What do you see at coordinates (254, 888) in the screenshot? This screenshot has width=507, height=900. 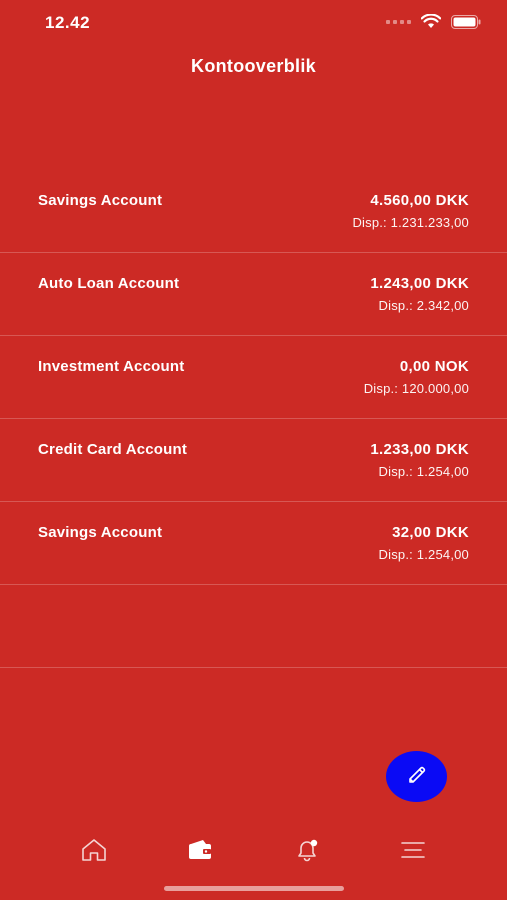 I see `home-indicator` at bounding box center [254, 888].